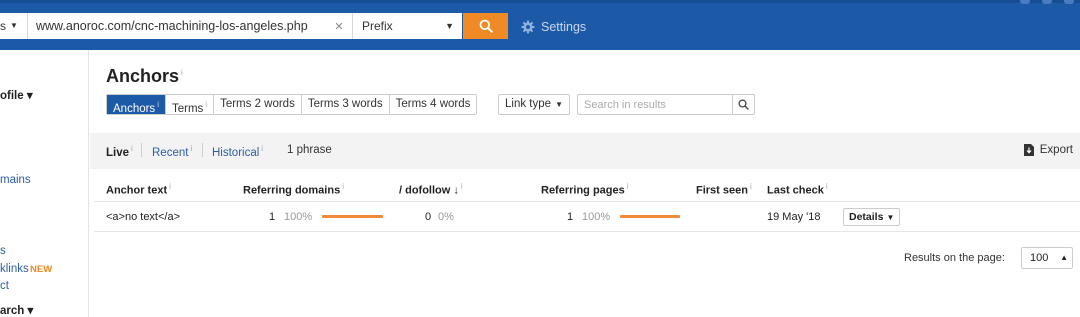  I want to click on referring-domains-percent: 100%, so click(298, 217).